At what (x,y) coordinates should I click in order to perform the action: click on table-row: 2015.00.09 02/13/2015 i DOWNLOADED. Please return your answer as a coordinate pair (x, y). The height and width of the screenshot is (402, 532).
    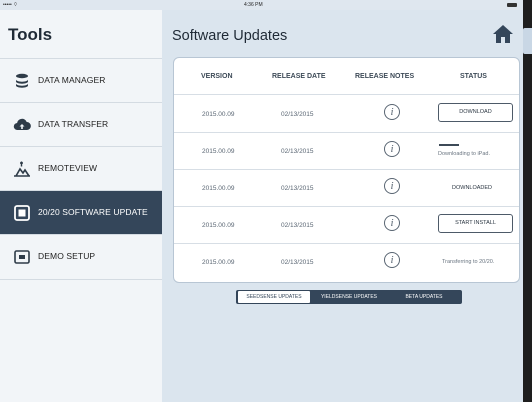
    Looking at the image, I should click on (346, 188).